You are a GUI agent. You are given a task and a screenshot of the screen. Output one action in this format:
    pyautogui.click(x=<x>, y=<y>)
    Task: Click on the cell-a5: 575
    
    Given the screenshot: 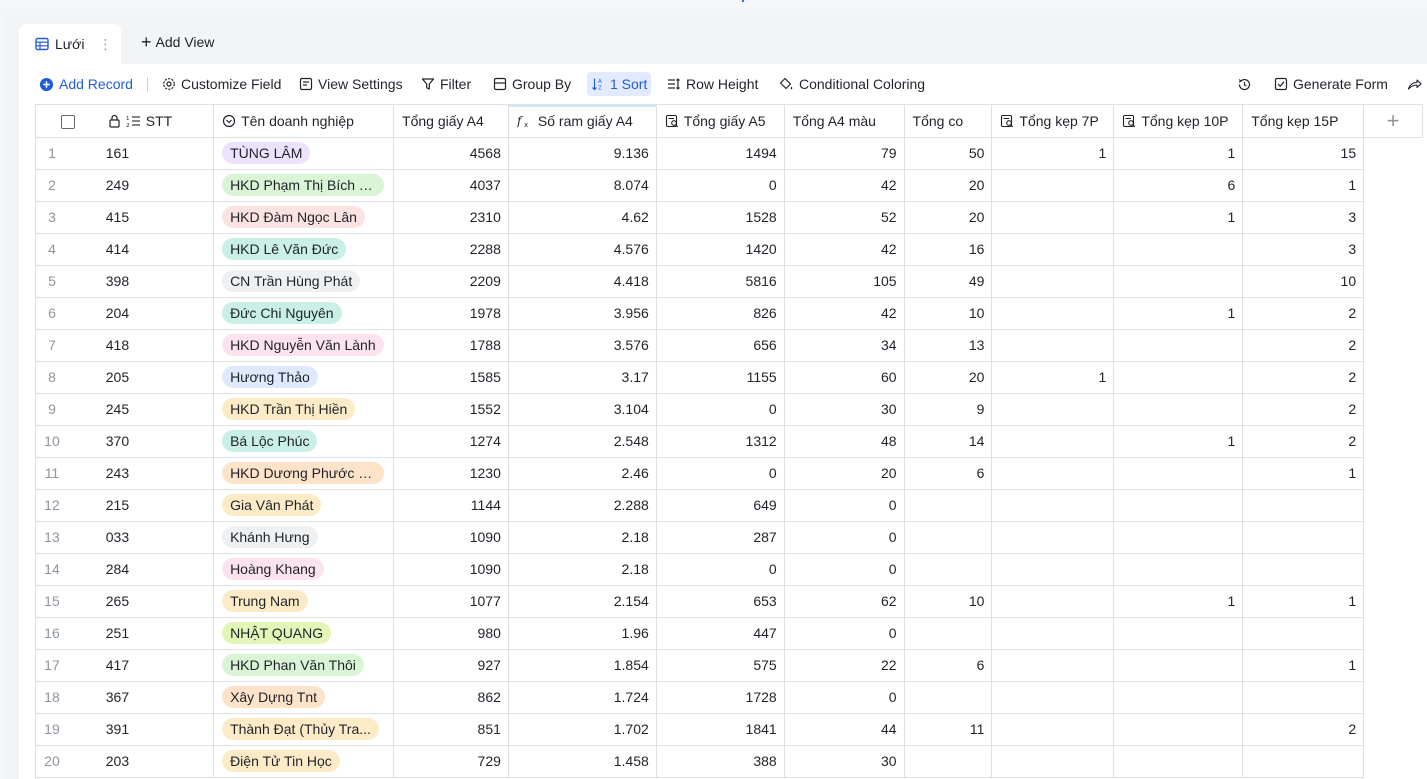 What is the action you would take?
    pyautogui.click(x=720, y=665)
    